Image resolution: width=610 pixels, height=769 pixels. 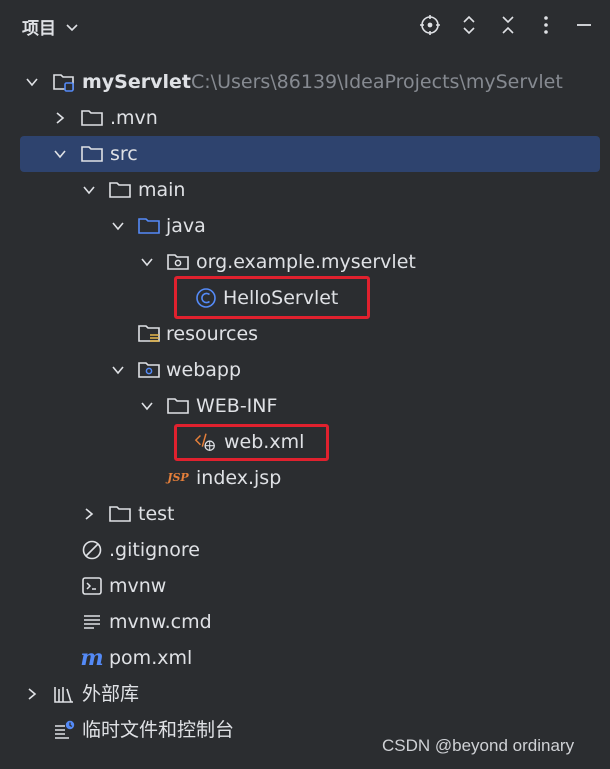 What do you see at coordinates (138, 586) in the screenshot?
I see `tree-label: mvnw` at bounding box center [138, 586].